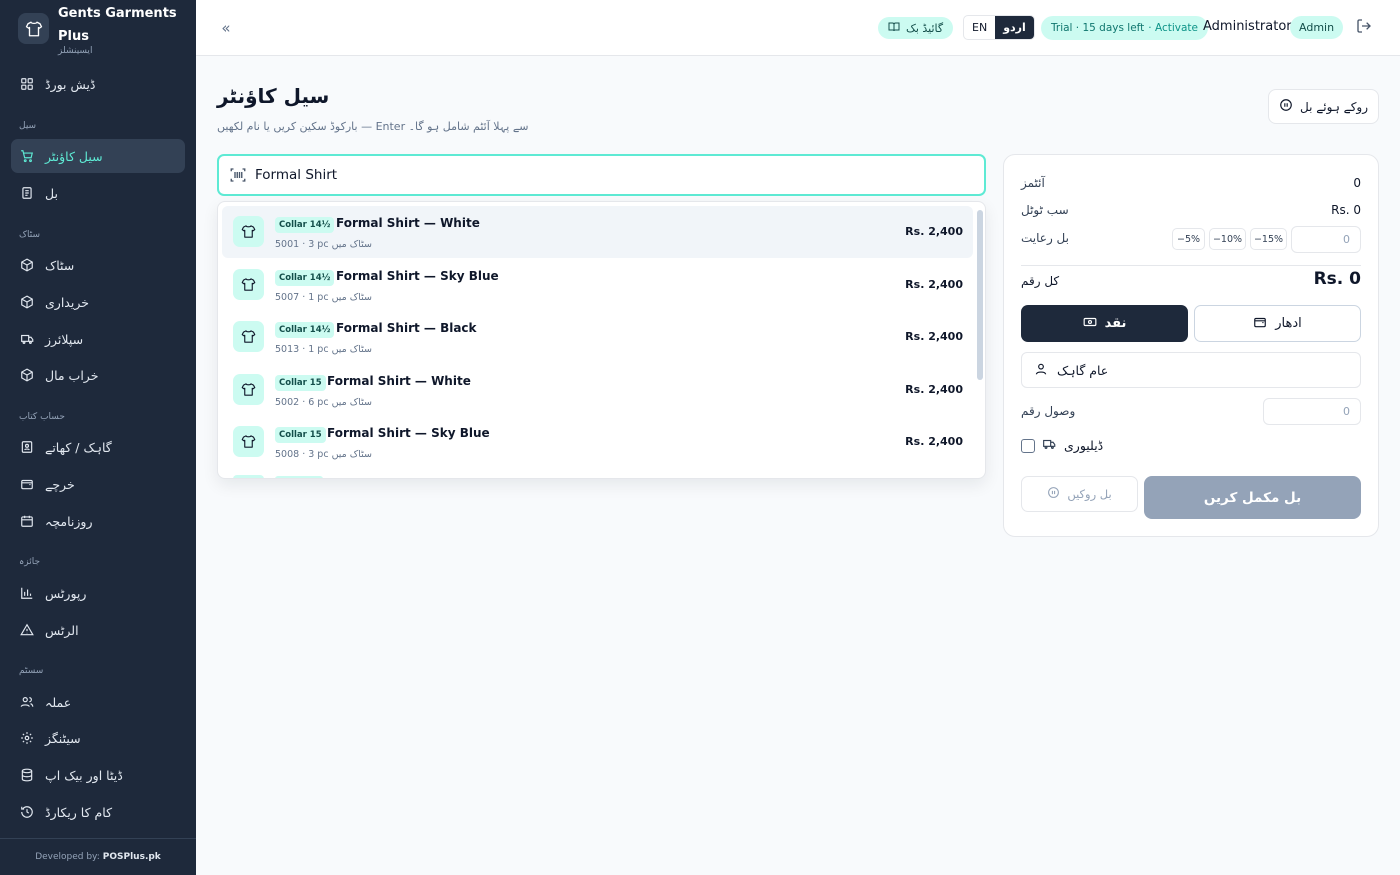 The image size is (1400, 875). What do you see at coordinates (98, 302) in the screenshot?
I see `sidebar-item-purchases: خریداری` at bounding box center [98, 302].